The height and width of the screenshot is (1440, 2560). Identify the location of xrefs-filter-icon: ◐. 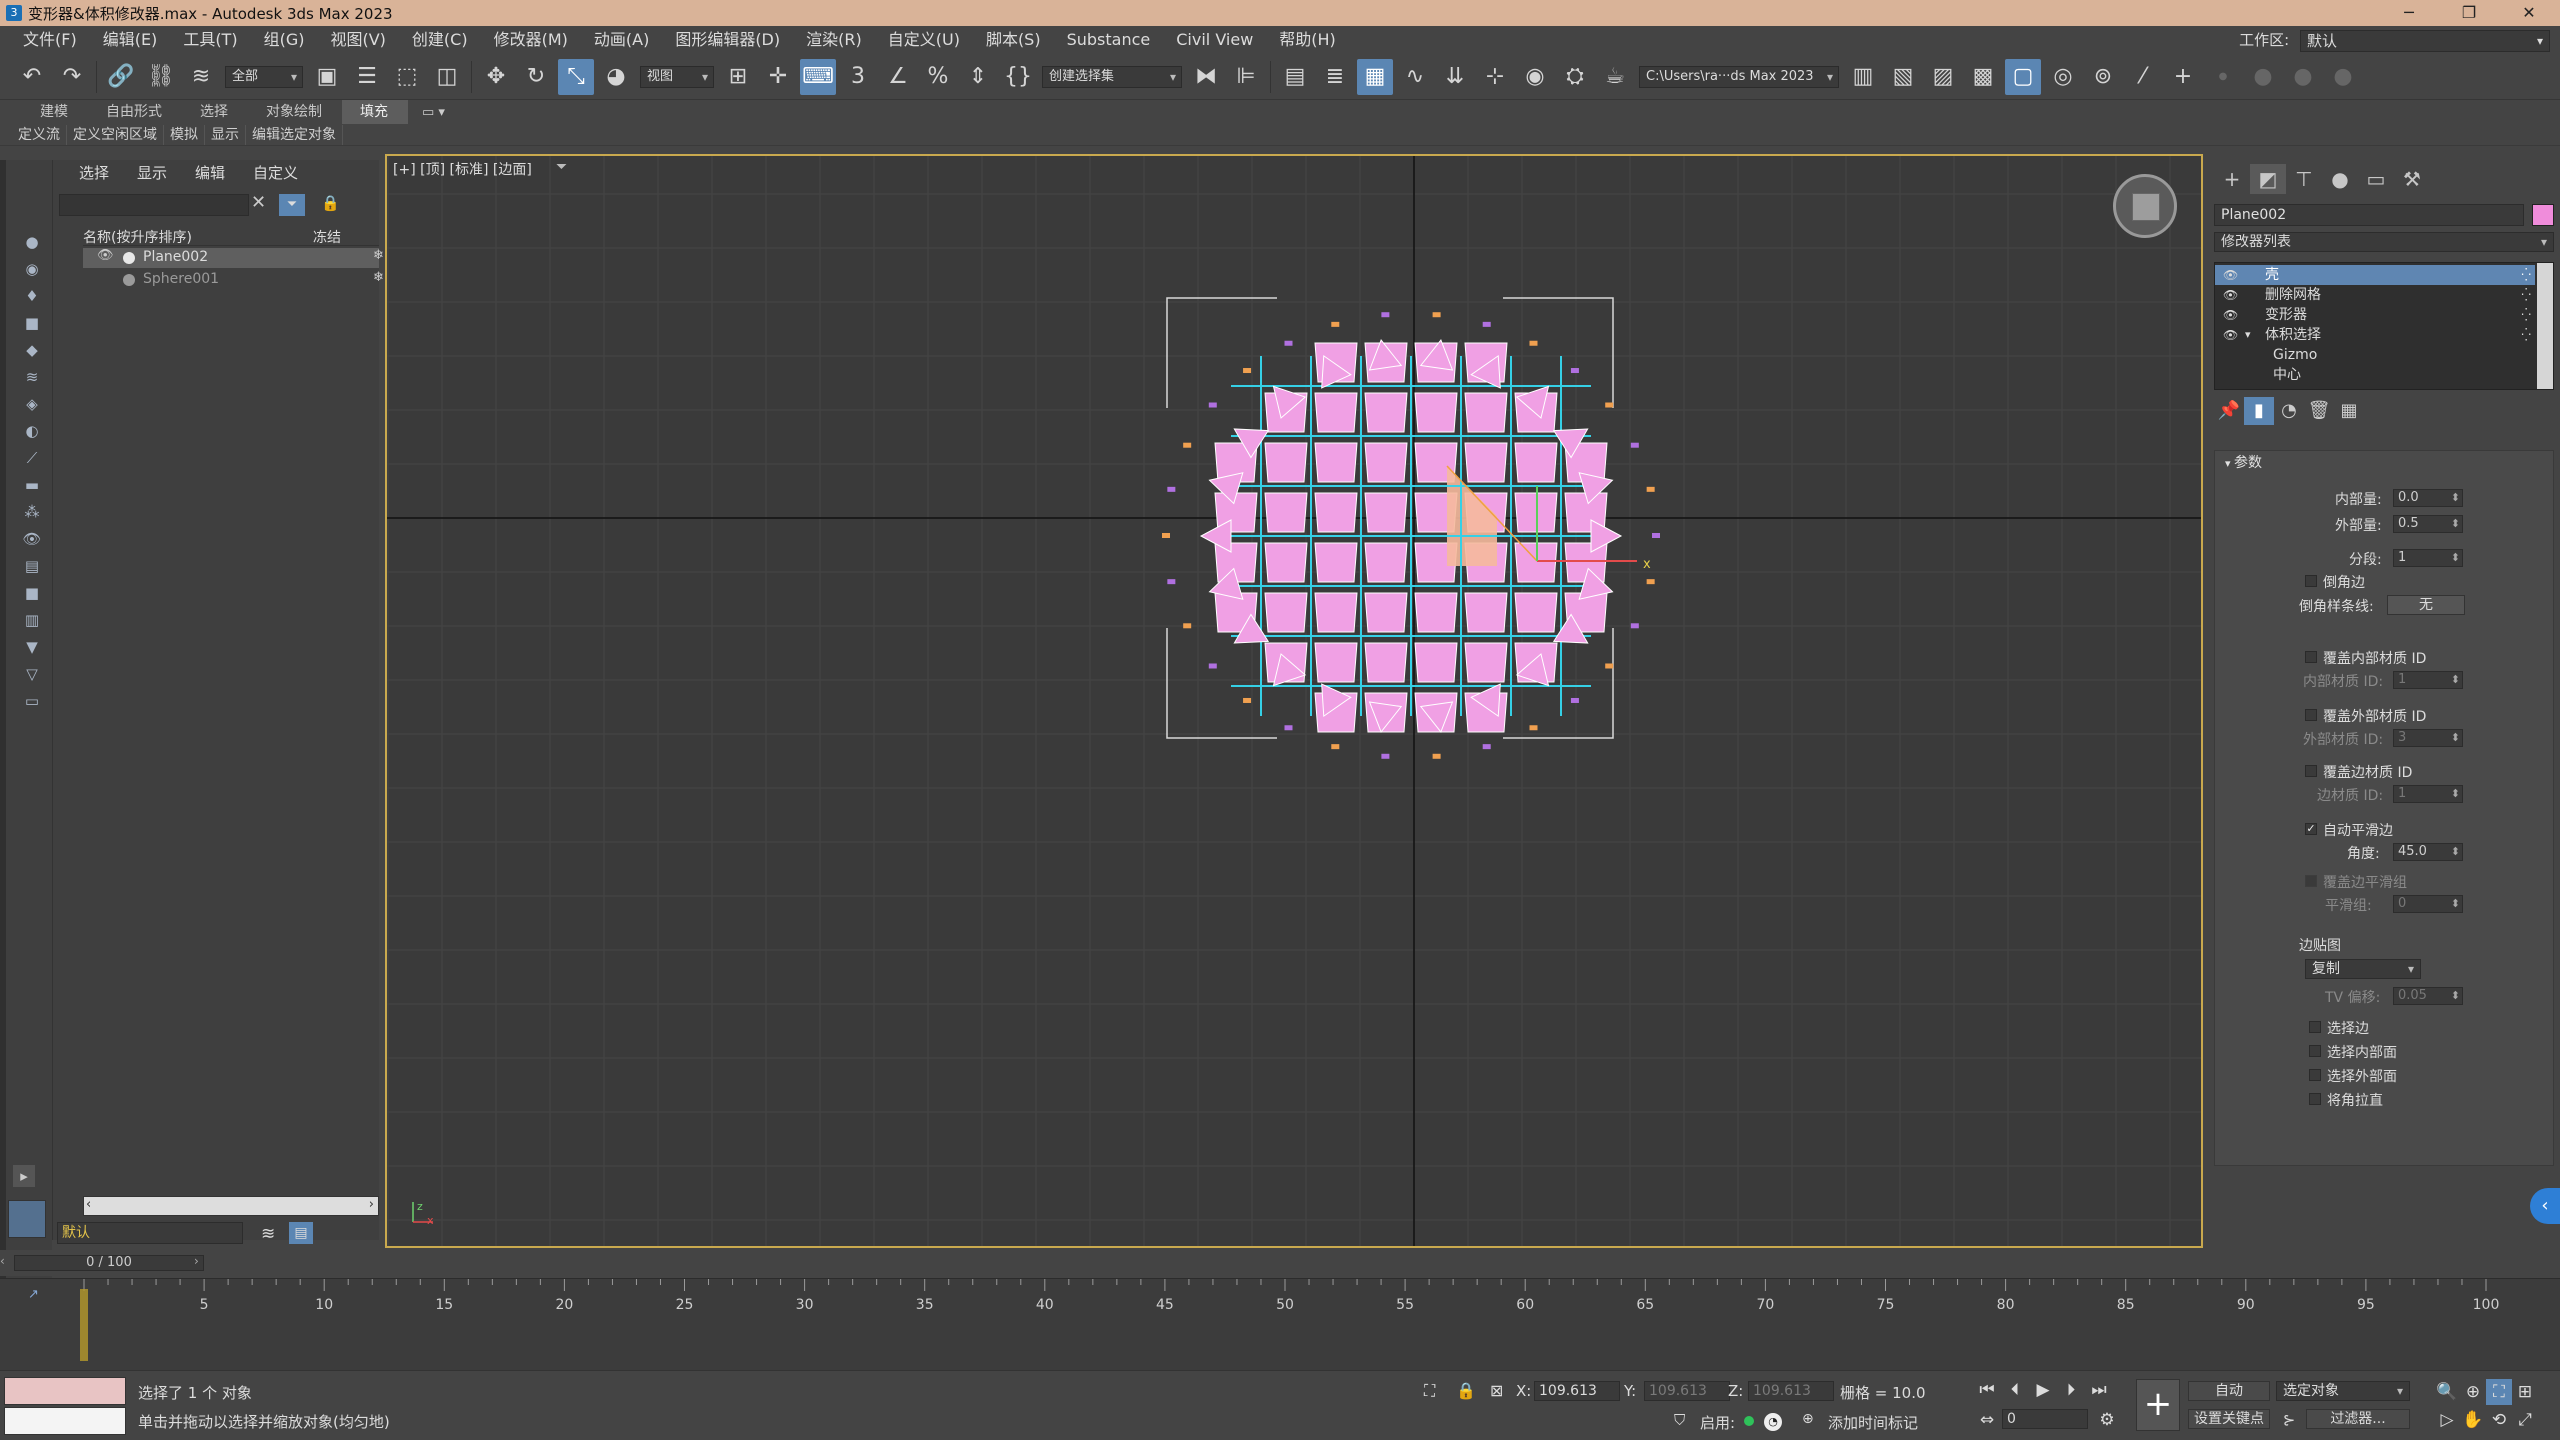
(32, 431).